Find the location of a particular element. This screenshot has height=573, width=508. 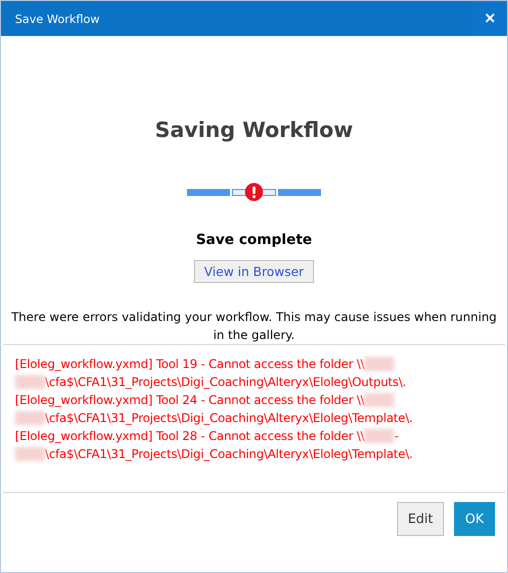

error-text: \cfa$\CFA1\31_Projects\Digi_Coaching\Alteryx\Eloleg\Outputs\. is located at coordinates (225, 382).